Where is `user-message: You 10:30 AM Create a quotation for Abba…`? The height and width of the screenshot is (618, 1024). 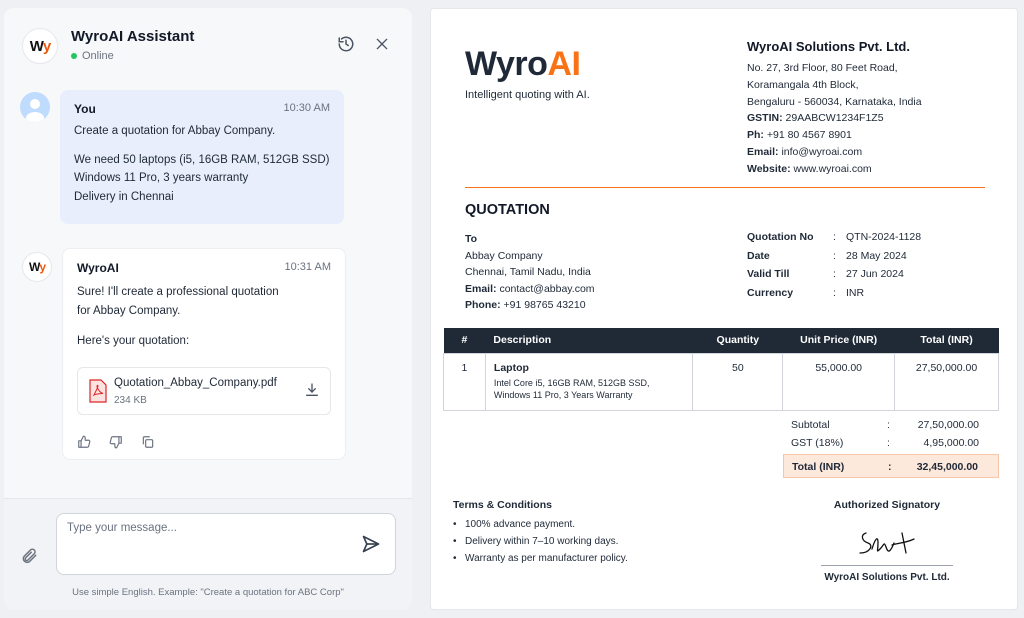 user-message: You 10:30 AM Create a quotation for Abba… is located at coordinates (202, 157).